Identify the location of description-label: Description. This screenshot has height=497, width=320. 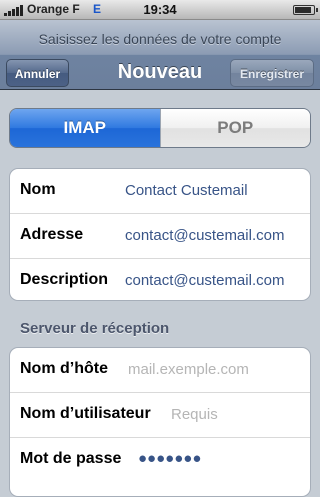
(64, 279).